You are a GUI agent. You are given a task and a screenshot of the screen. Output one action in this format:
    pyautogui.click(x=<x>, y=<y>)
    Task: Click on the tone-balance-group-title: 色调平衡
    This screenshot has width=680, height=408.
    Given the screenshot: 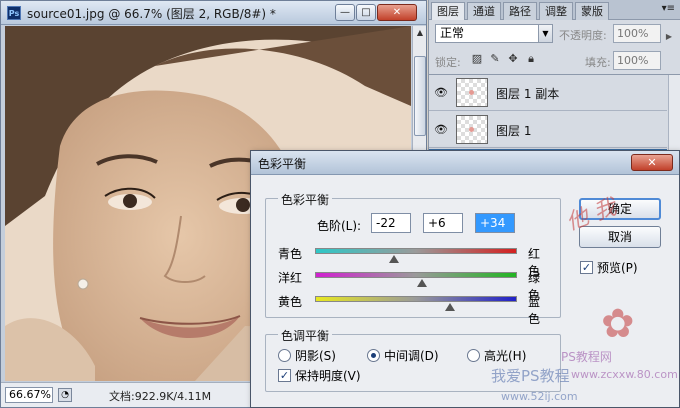 What is the action you would take?
    pyautogui.click(x=305, y=335)
    